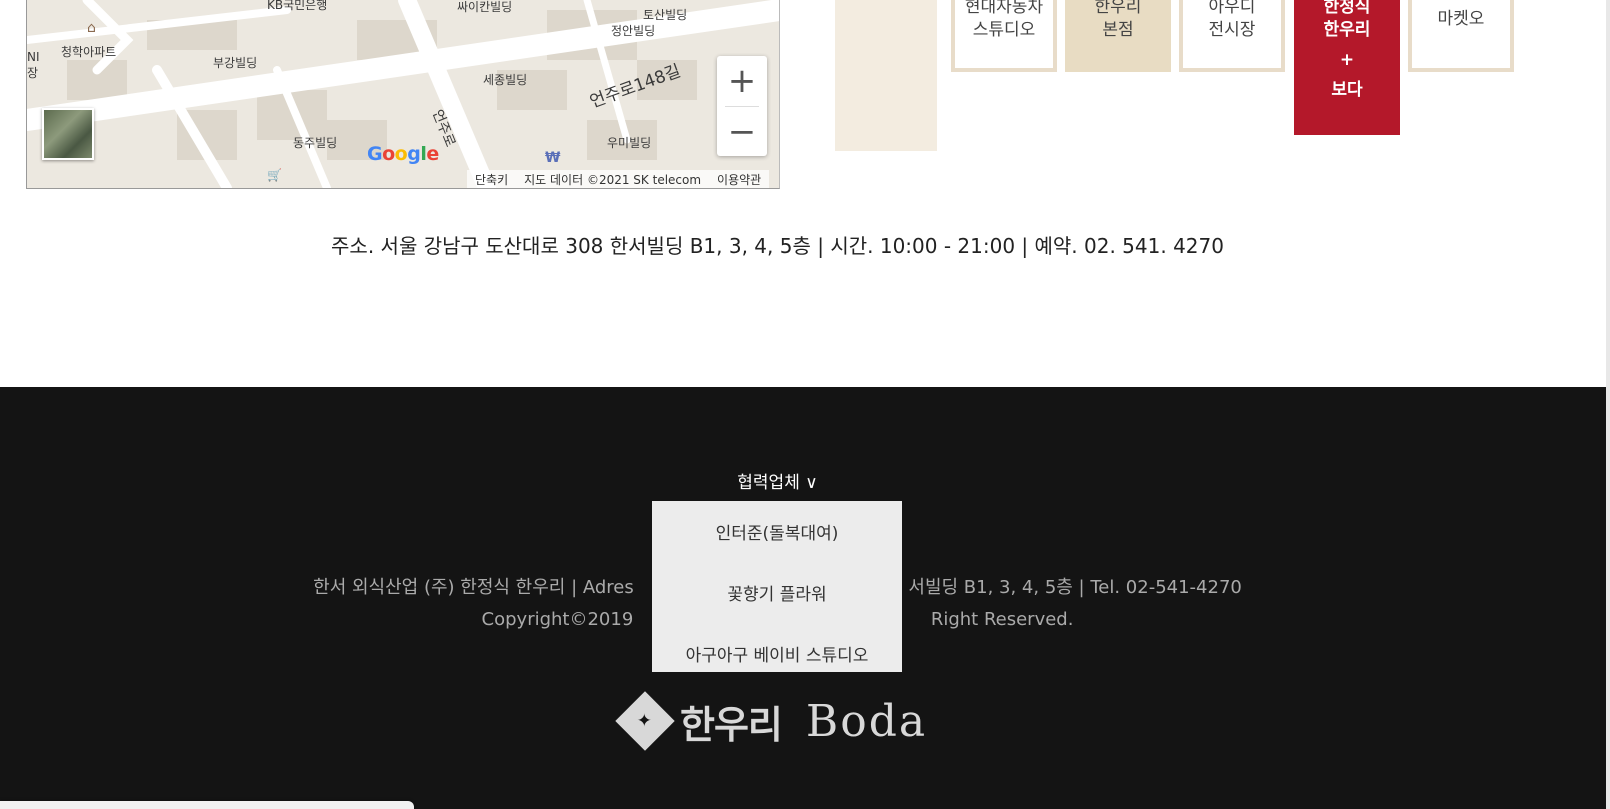 The width and height of the screenshot is (1610, 809). What do you see at coordinates (886, 75) in the screenshot?
I see `decorative-column` at bounding box center [886, 75].